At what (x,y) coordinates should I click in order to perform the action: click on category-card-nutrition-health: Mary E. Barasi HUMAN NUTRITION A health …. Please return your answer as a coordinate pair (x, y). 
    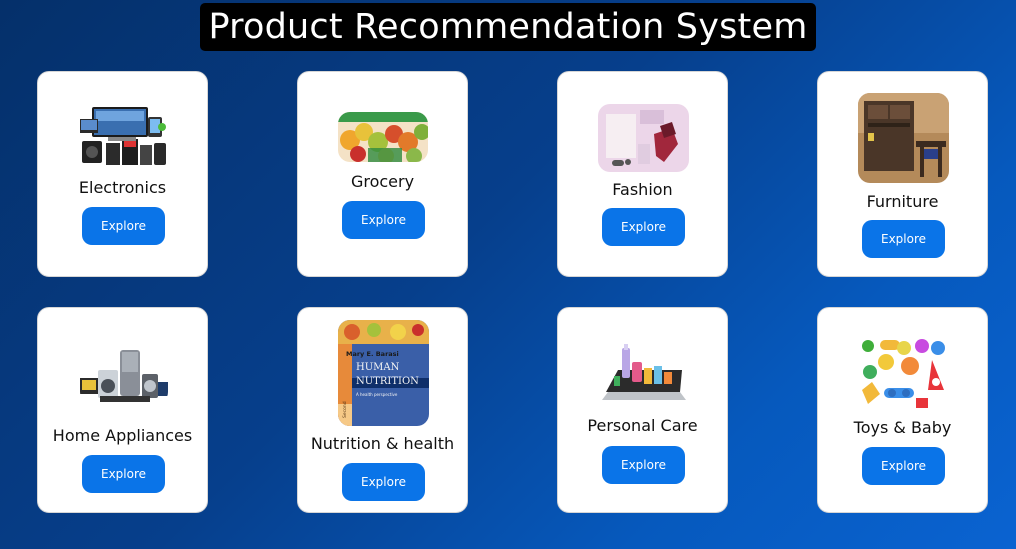
    Looking at the image, I should click on (382, 410).